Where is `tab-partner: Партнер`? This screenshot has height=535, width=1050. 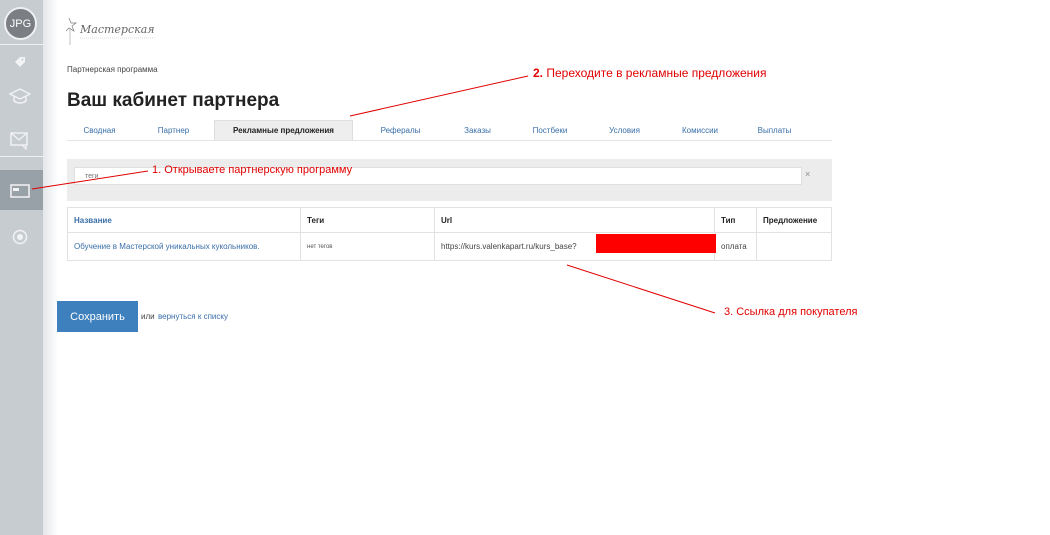
tab-partner: Партнер is located at coordinates (173, 130).